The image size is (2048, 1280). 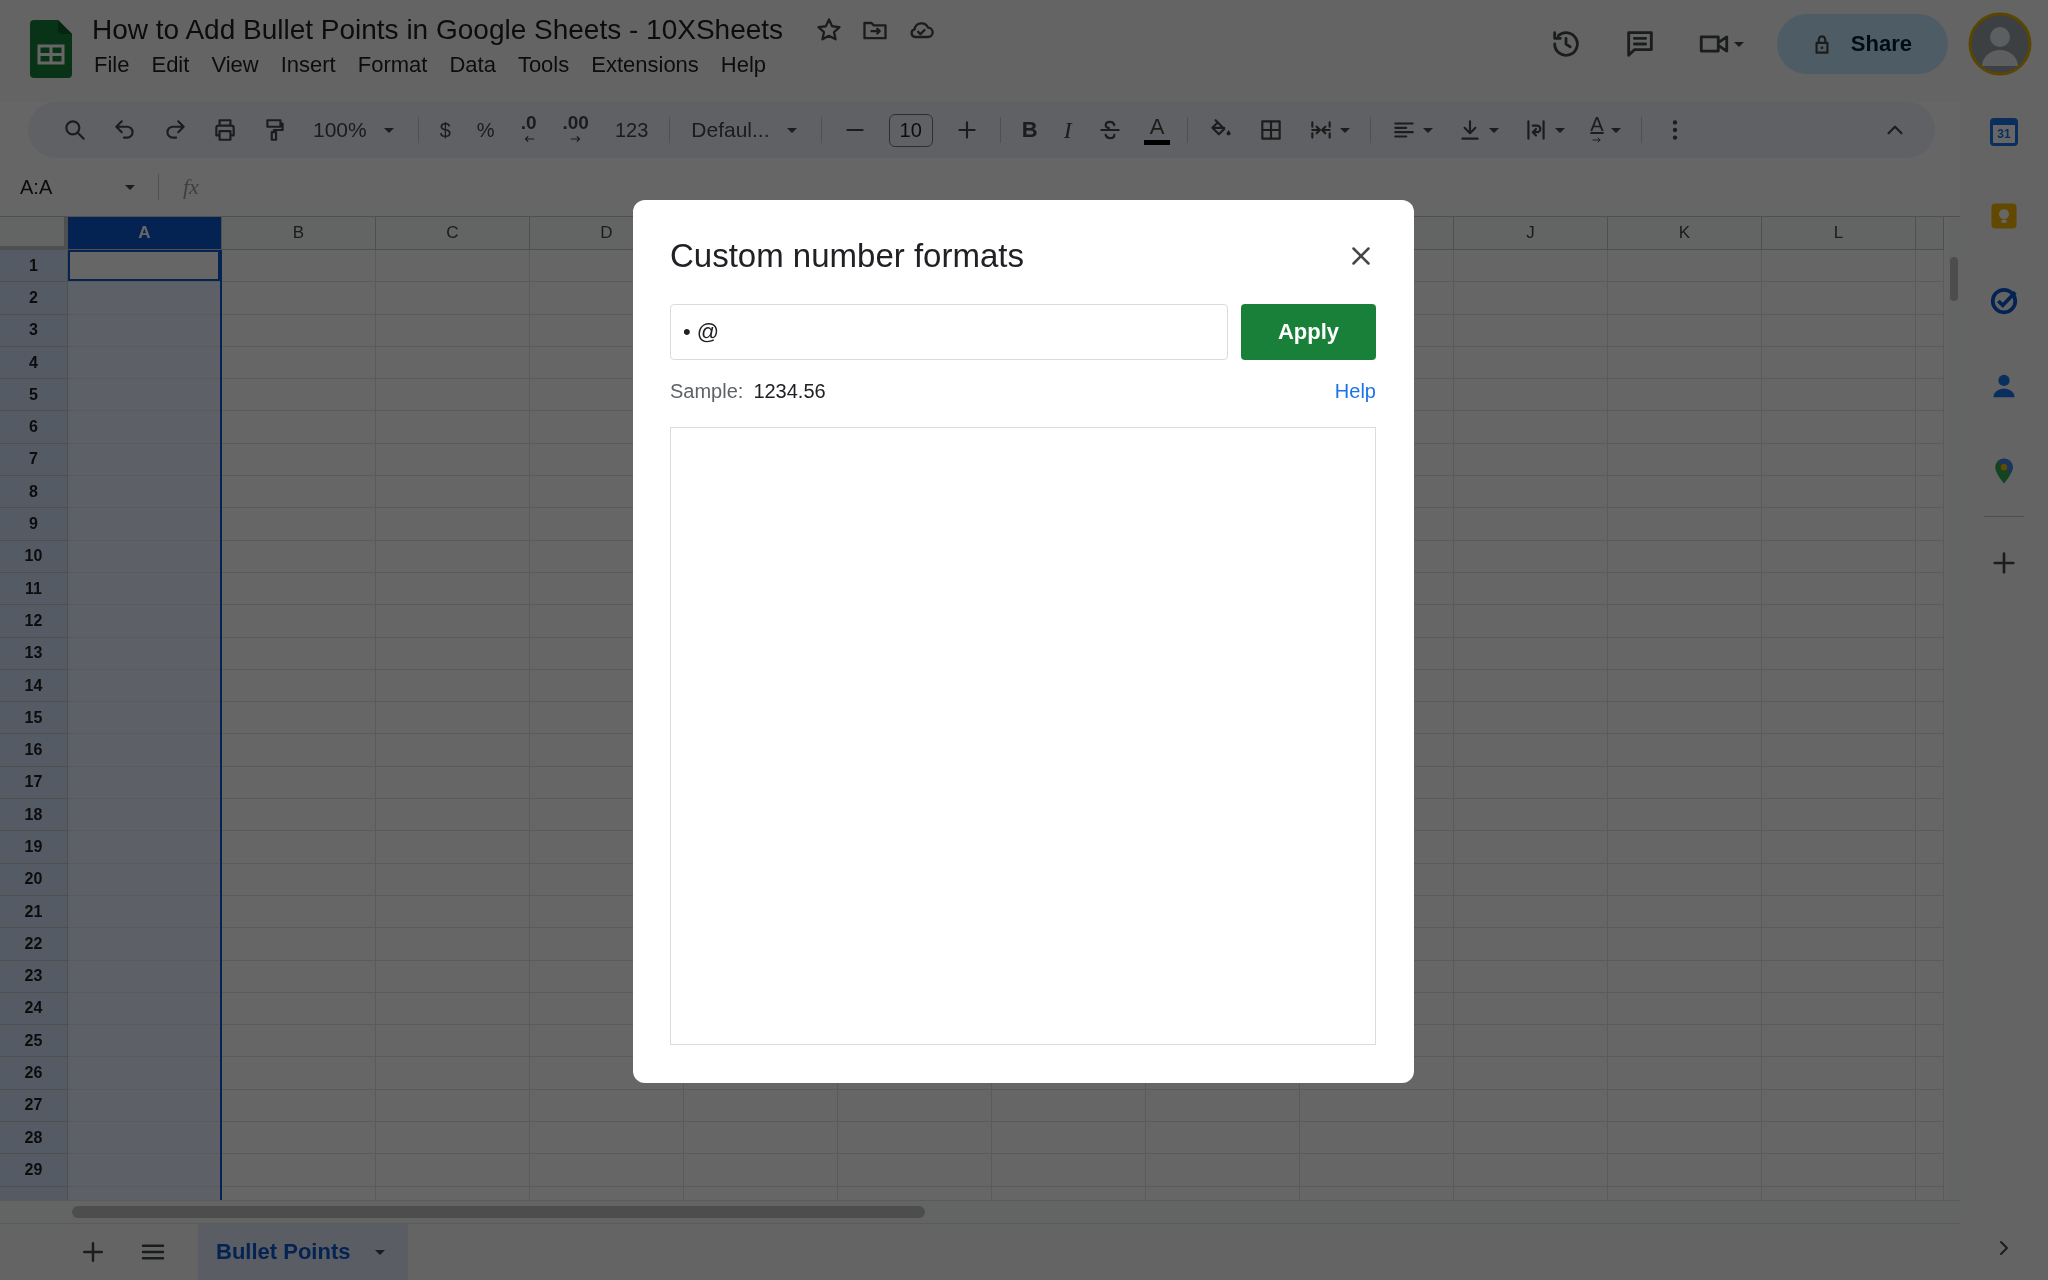 I want to click on sample-label: Sample:, so click(x=707, y=391).